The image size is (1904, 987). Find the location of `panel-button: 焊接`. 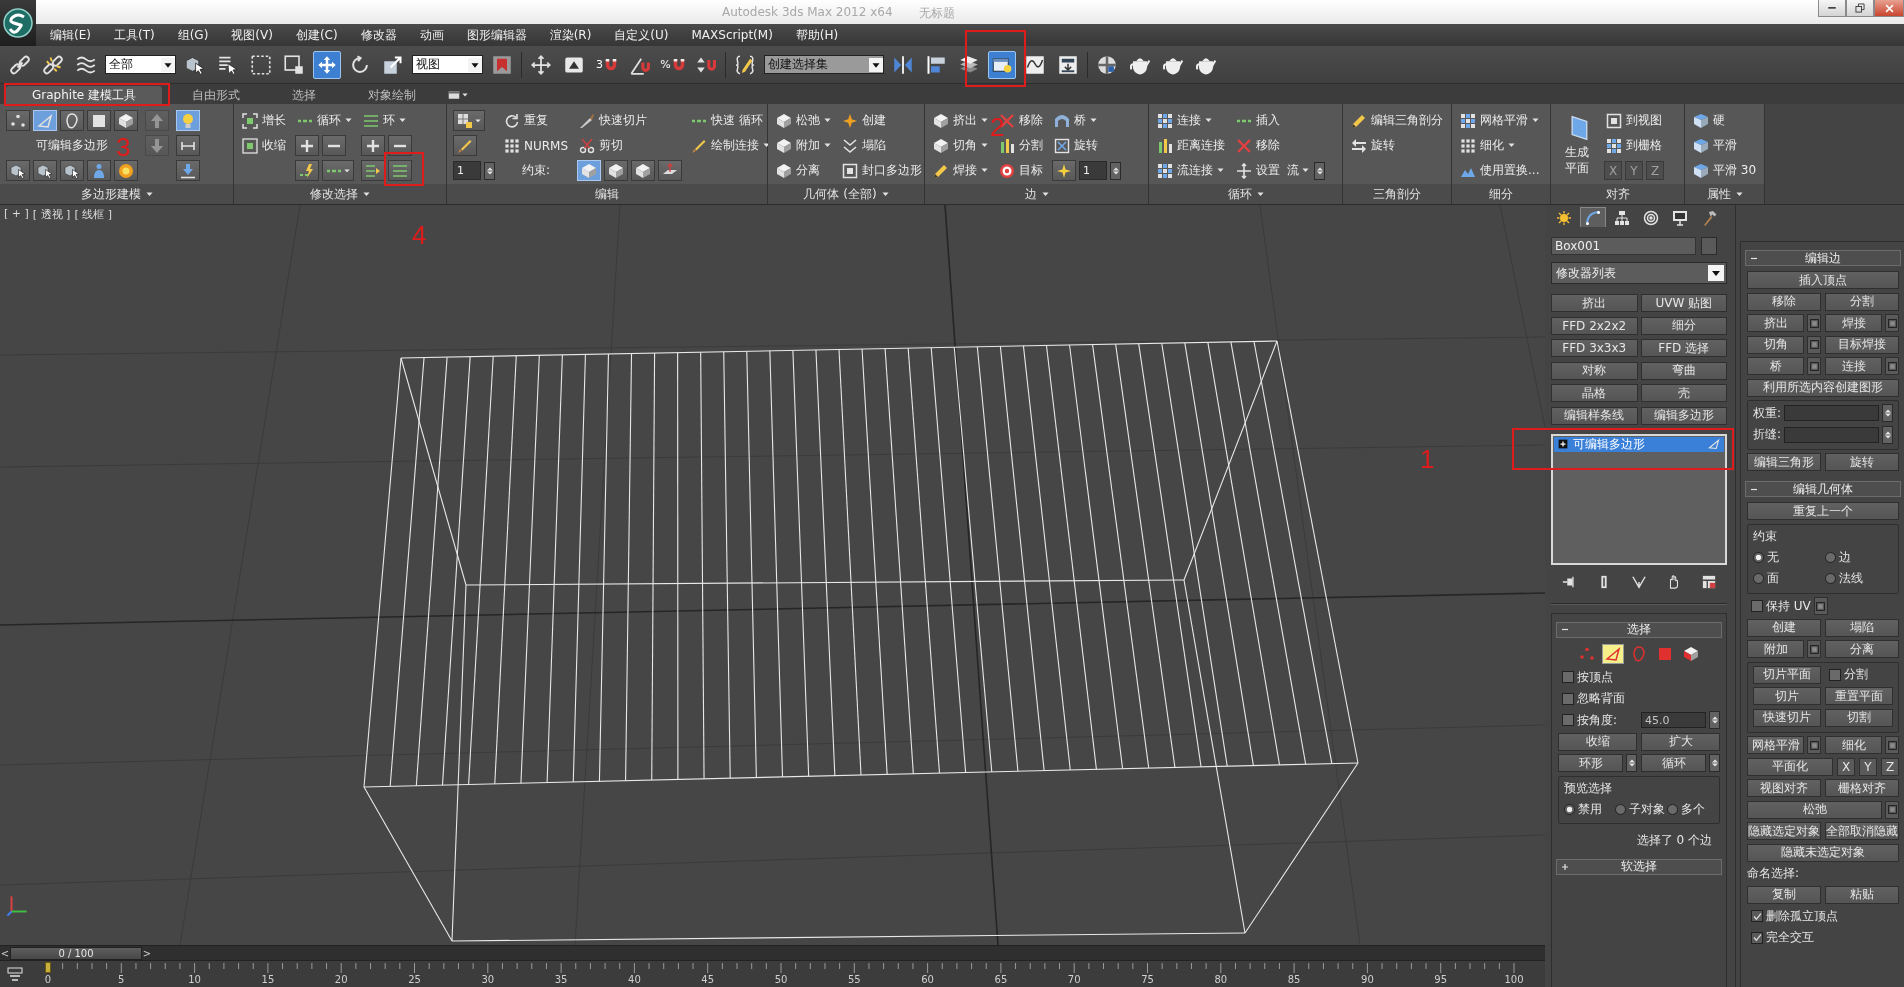

panel-button: 焊接 is located at coordinates (1853, 323).